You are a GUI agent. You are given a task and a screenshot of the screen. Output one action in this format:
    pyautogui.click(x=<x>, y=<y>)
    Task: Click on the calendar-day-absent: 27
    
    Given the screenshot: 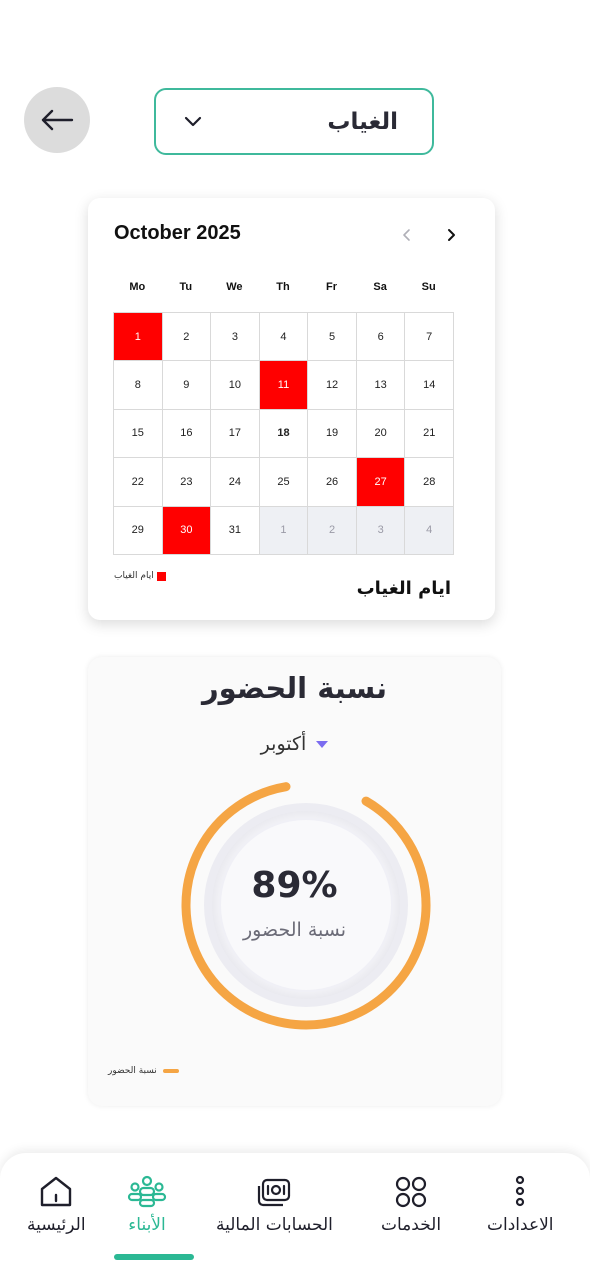 What is the action you would take?
    pyautogui.click(x=381, y=482)
    